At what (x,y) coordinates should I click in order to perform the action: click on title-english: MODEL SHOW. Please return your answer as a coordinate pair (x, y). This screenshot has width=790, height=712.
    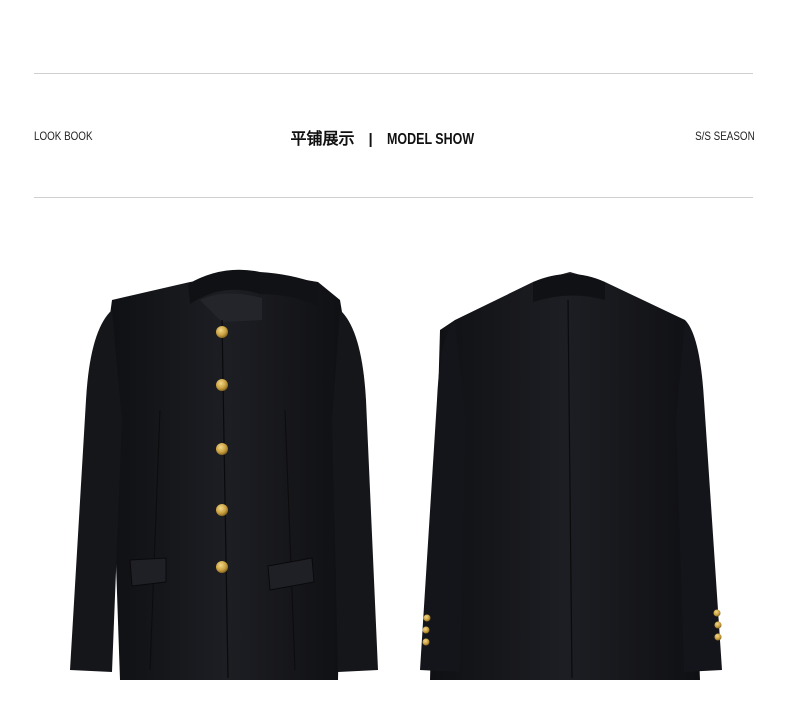
    Looking at the image, I should click on (430, 139).